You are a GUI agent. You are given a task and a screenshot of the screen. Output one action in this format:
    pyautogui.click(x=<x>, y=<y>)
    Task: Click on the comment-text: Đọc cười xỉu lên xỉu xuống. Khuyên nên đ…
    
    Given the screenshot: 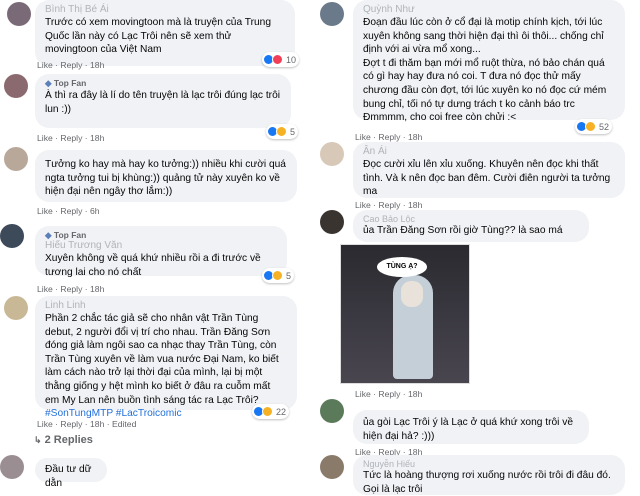 What is the action you would take?
    pyautogui.click(x=487, y=178)
    